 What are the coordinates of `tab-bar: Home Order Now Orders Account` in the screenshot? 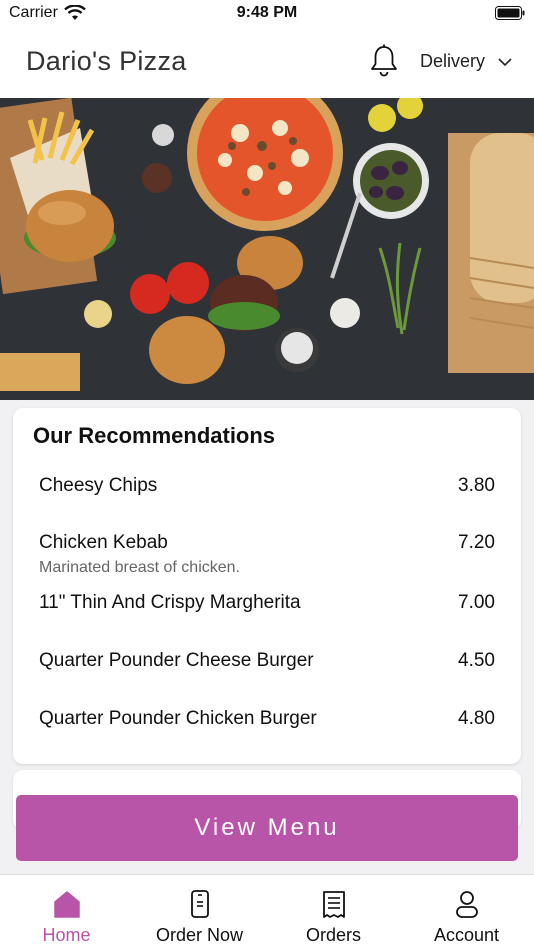 It's located at (267, 912).